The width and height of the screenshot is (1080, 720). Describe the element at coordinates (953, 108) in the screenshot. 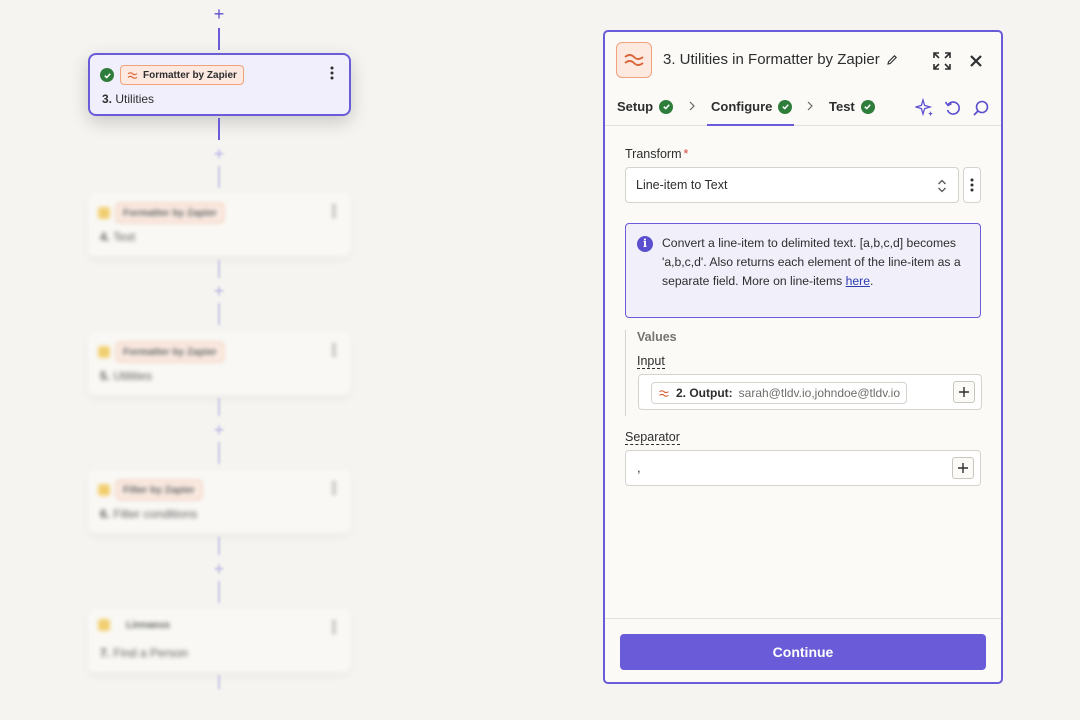

I see `undo-icon` at that location.